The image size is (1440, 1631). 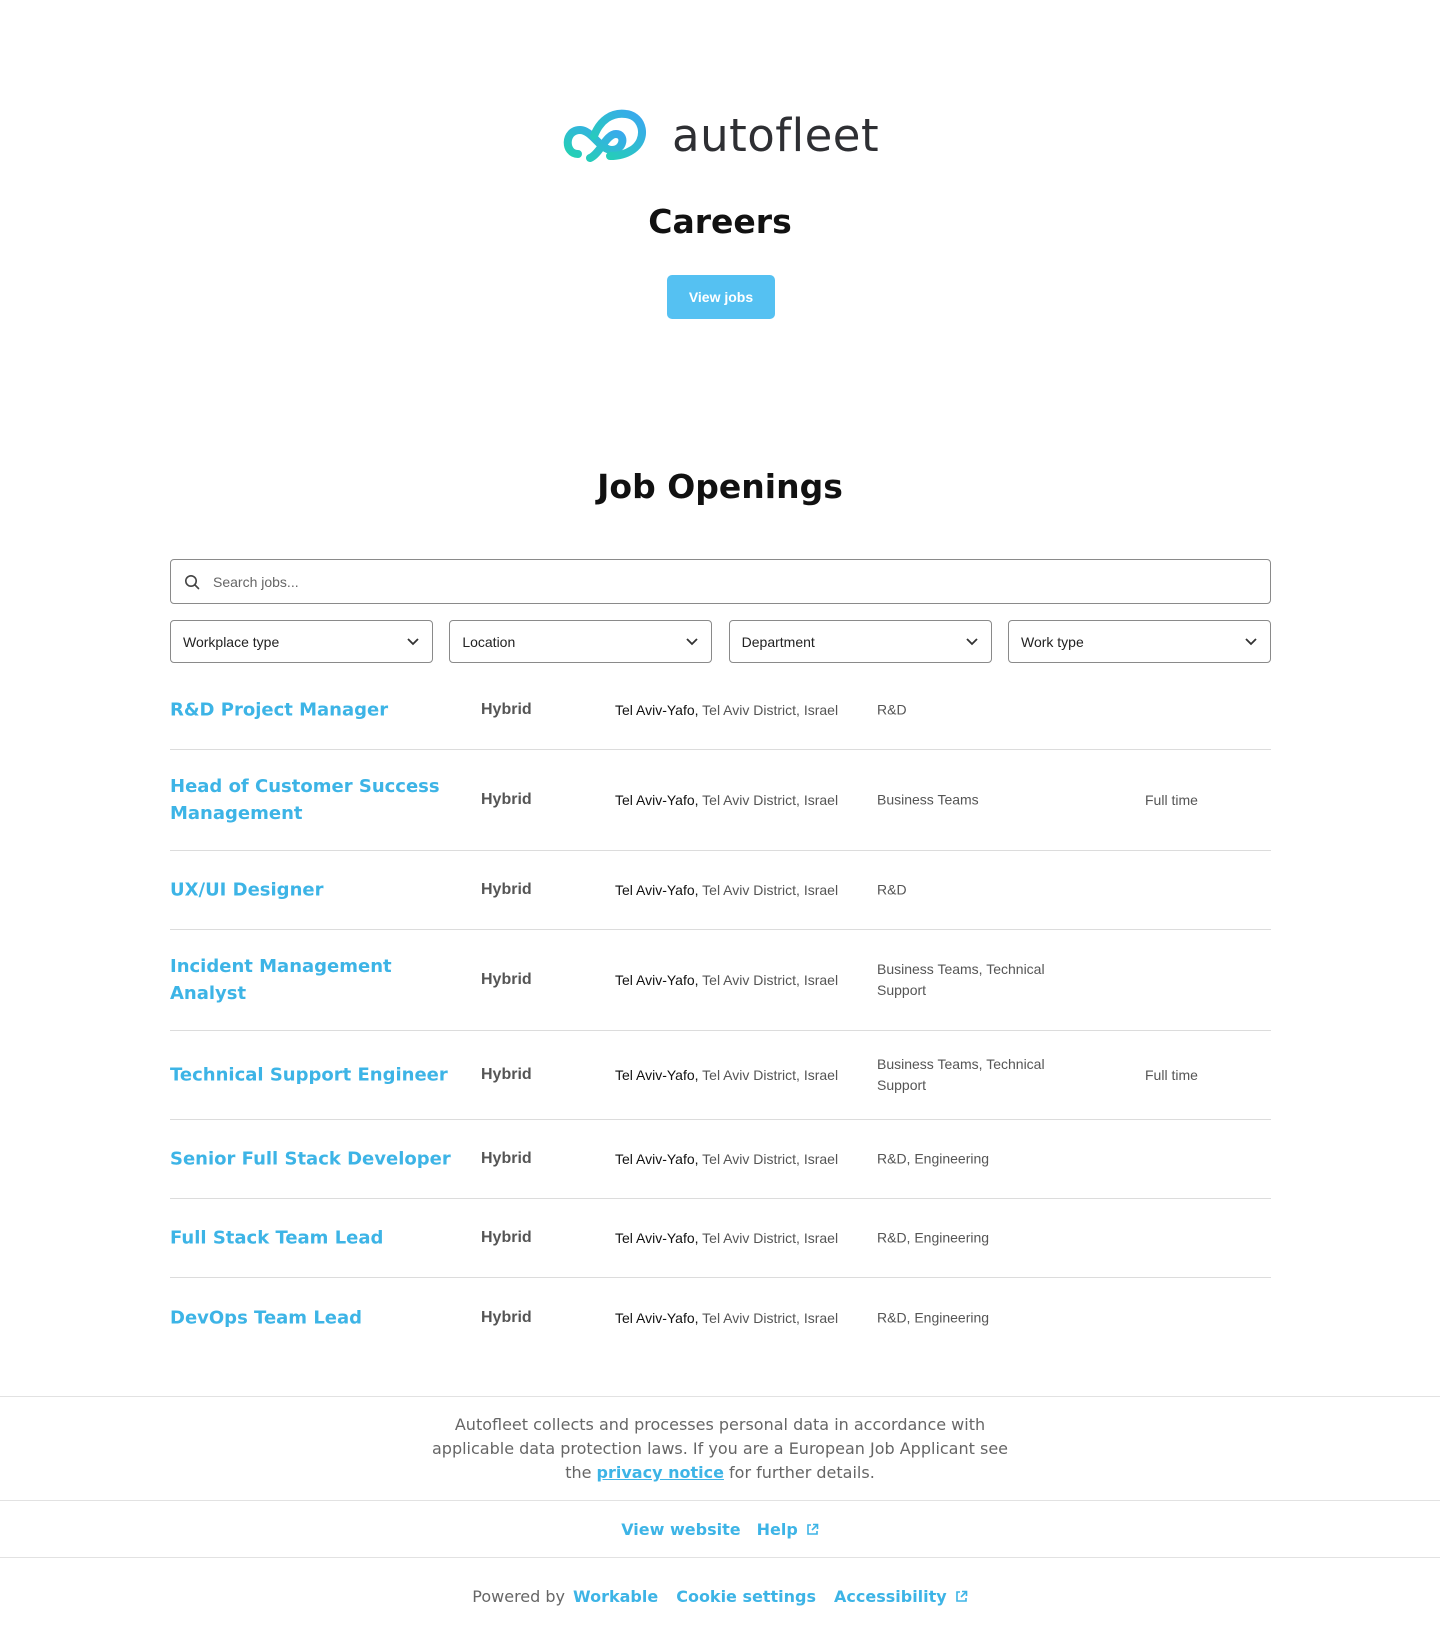 I want to click on view-website-label: View website, so click(x=681, y=1529).